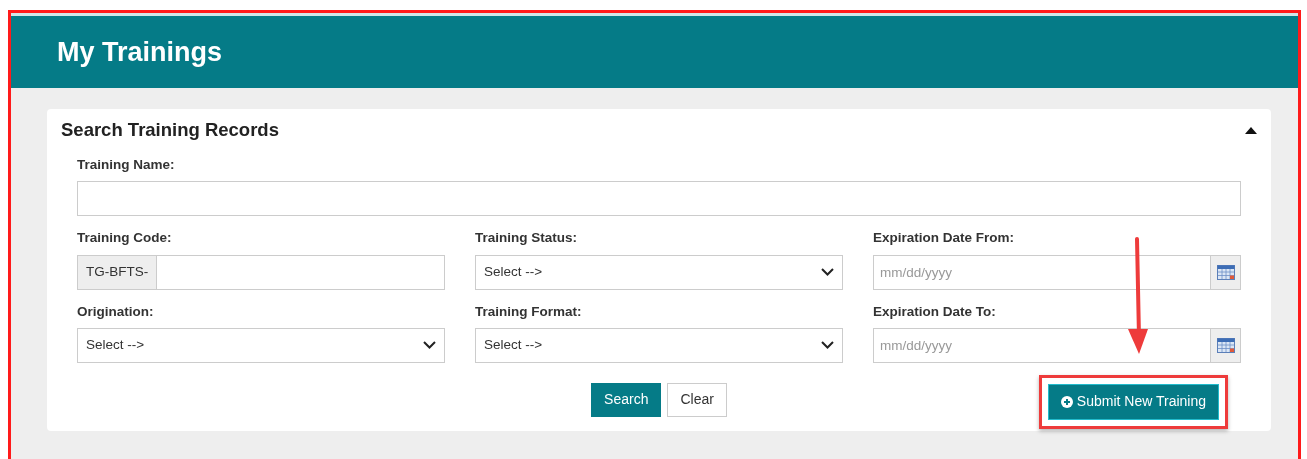  What do you see at coordinates (170, 130) in the screenshot?
I see `panel-title: Search Training Records` at bounding box center [170, 130].